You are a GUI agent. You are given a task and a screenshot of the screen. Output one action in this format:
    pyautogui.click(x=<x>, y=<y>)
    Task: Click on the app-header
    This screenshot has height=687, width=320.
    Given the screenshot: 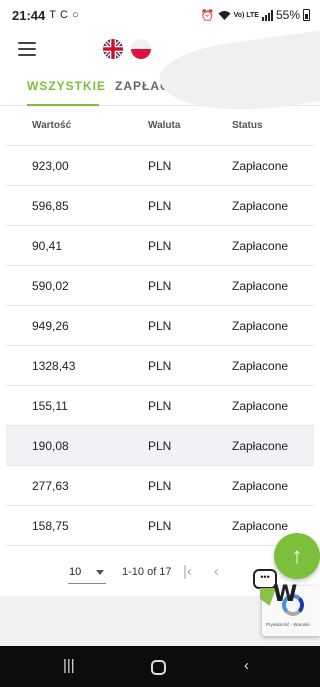 What is the action you would take?
    pyautogui.click(x=160, y=75)
    